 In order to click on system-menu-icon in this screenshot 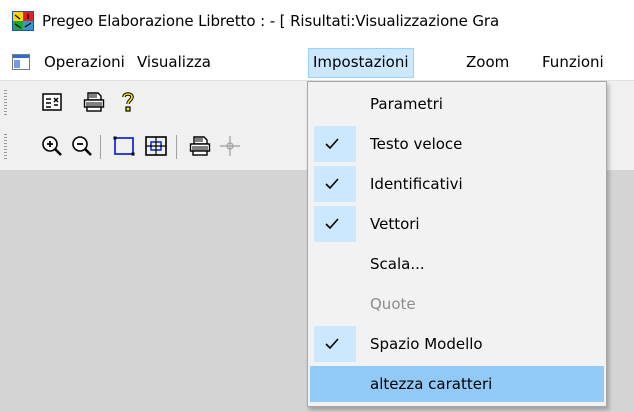, I will do `click(21, 62)`.